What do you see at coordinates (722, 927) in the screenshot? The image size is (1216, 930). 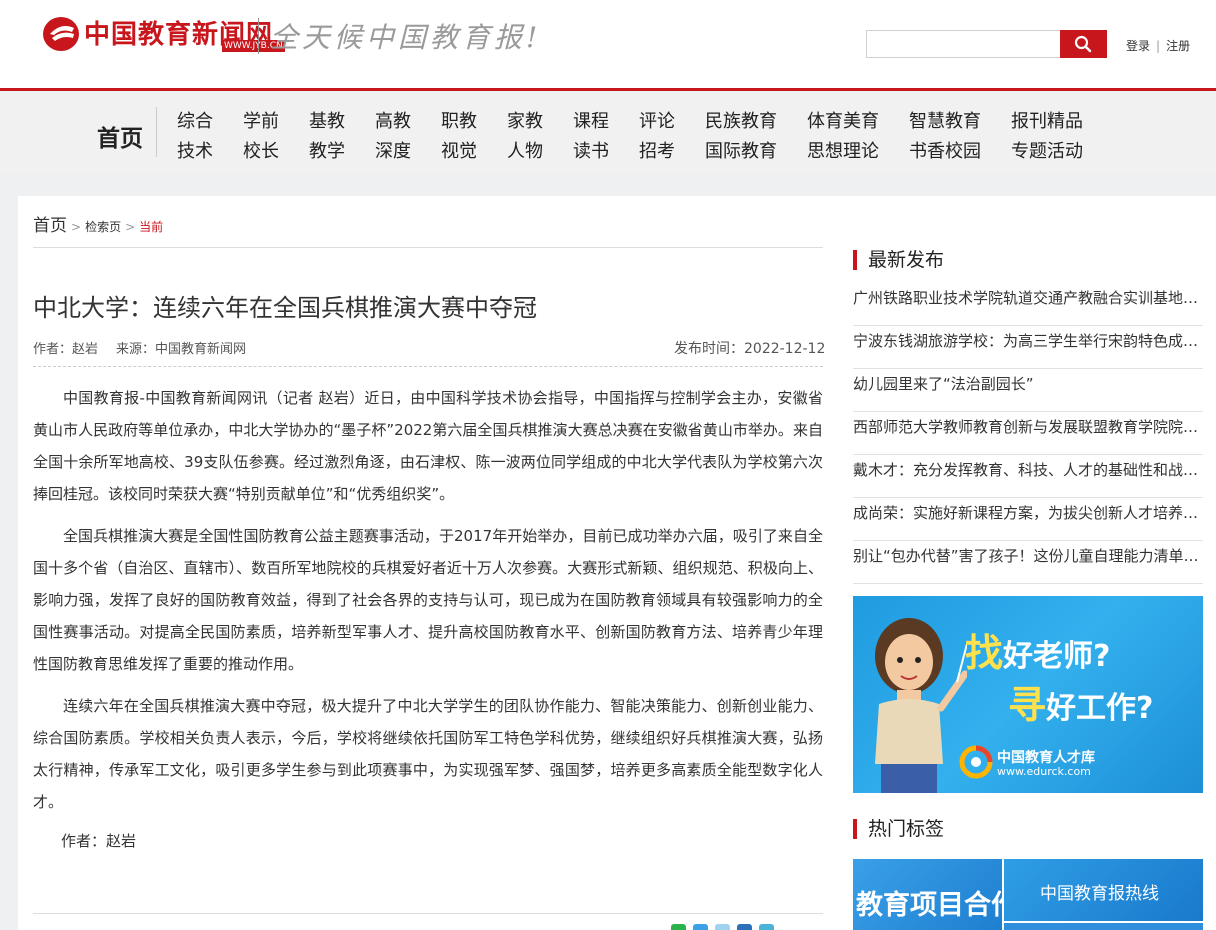 I see `weibo-share-icon` at bounding box center [722, 927].